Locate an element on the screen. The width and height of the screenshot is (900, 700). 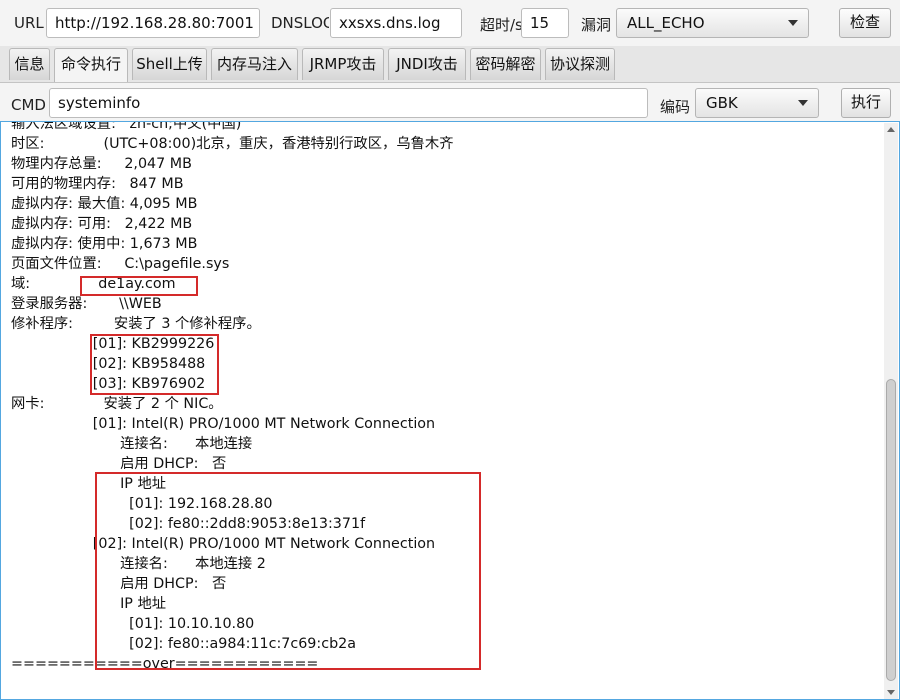
output-line: 时区: (UTC+08:00)北京，重庆，香港特别行政区，乌鲁木齐 is located at coordinates (232, 144).